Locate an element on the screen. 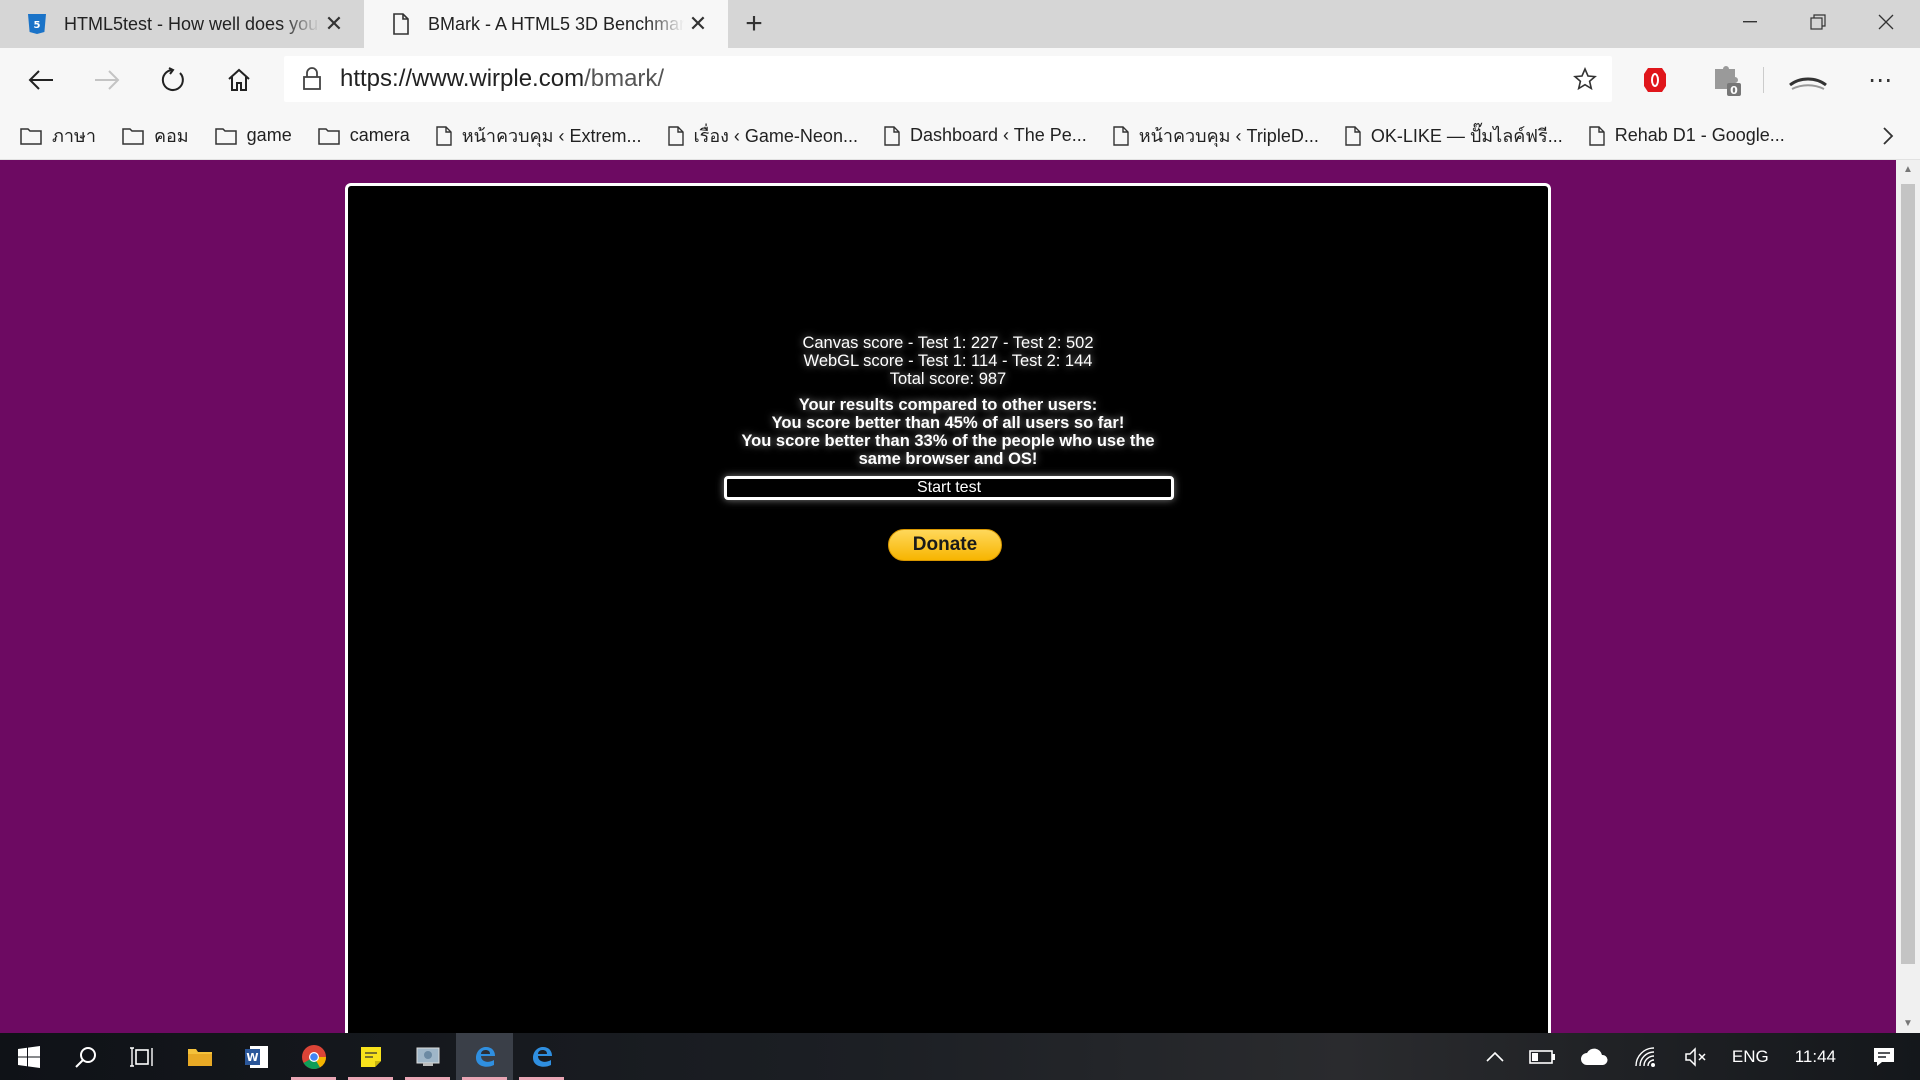 Image resolution: width=1920 pixels, height=1080 pixels. bookmark-label: game is located at coordinates (269, 135).